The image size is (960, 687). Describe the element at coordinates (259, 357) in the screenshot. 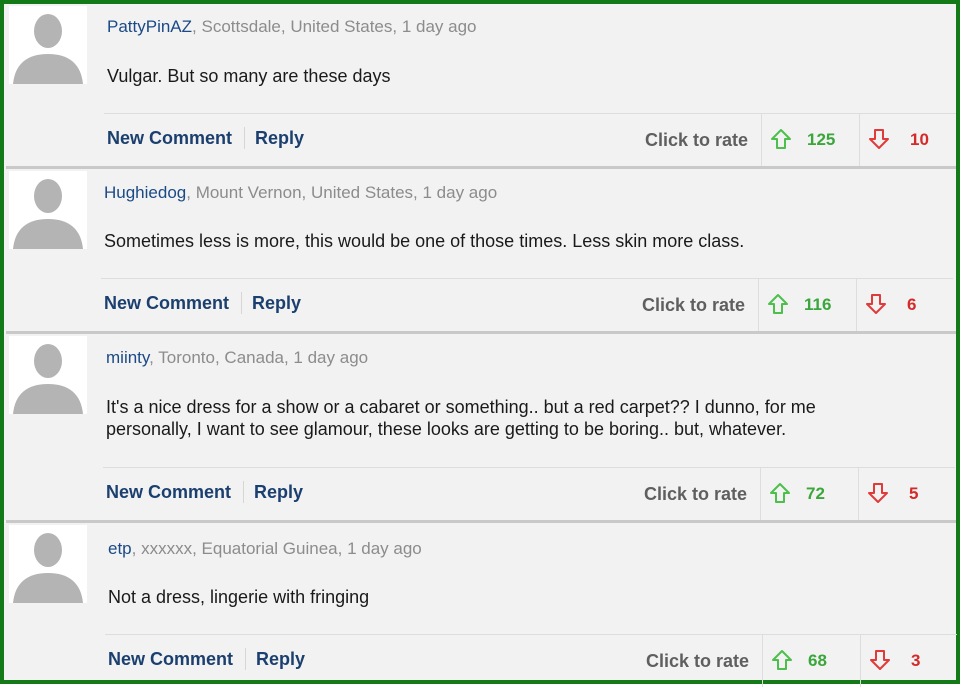

I see `location-time: , Toronto, Canada, 1 day ago` at that location.